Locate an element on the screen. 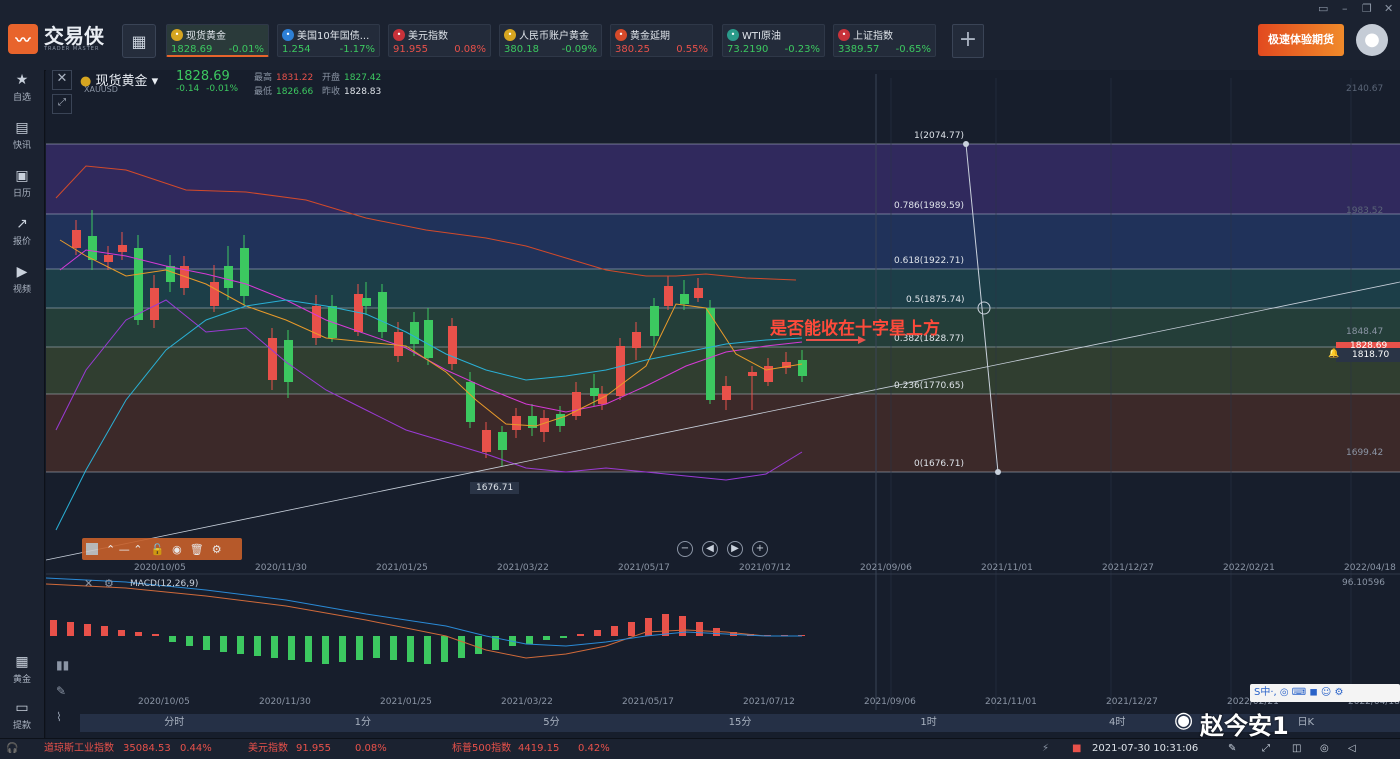 The height and width of the screenshot is (759, 1400). screenshot-icon: ◫ is located at coordinates (1296, 749).